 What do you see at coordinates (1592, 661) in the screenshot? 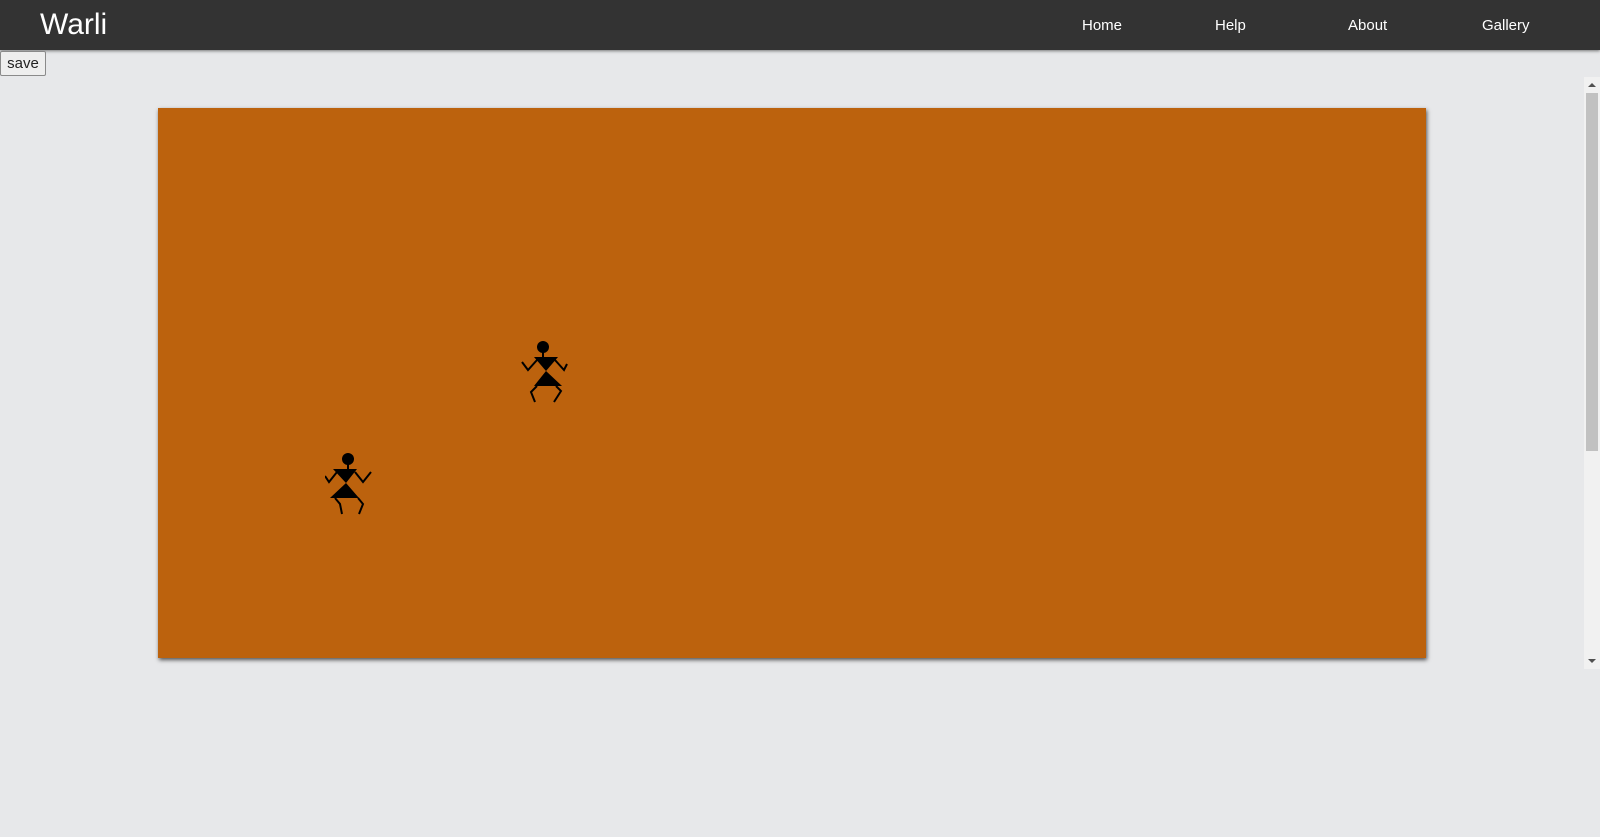
I see `scroll-down-icon` at bounding box center [1592, 661].